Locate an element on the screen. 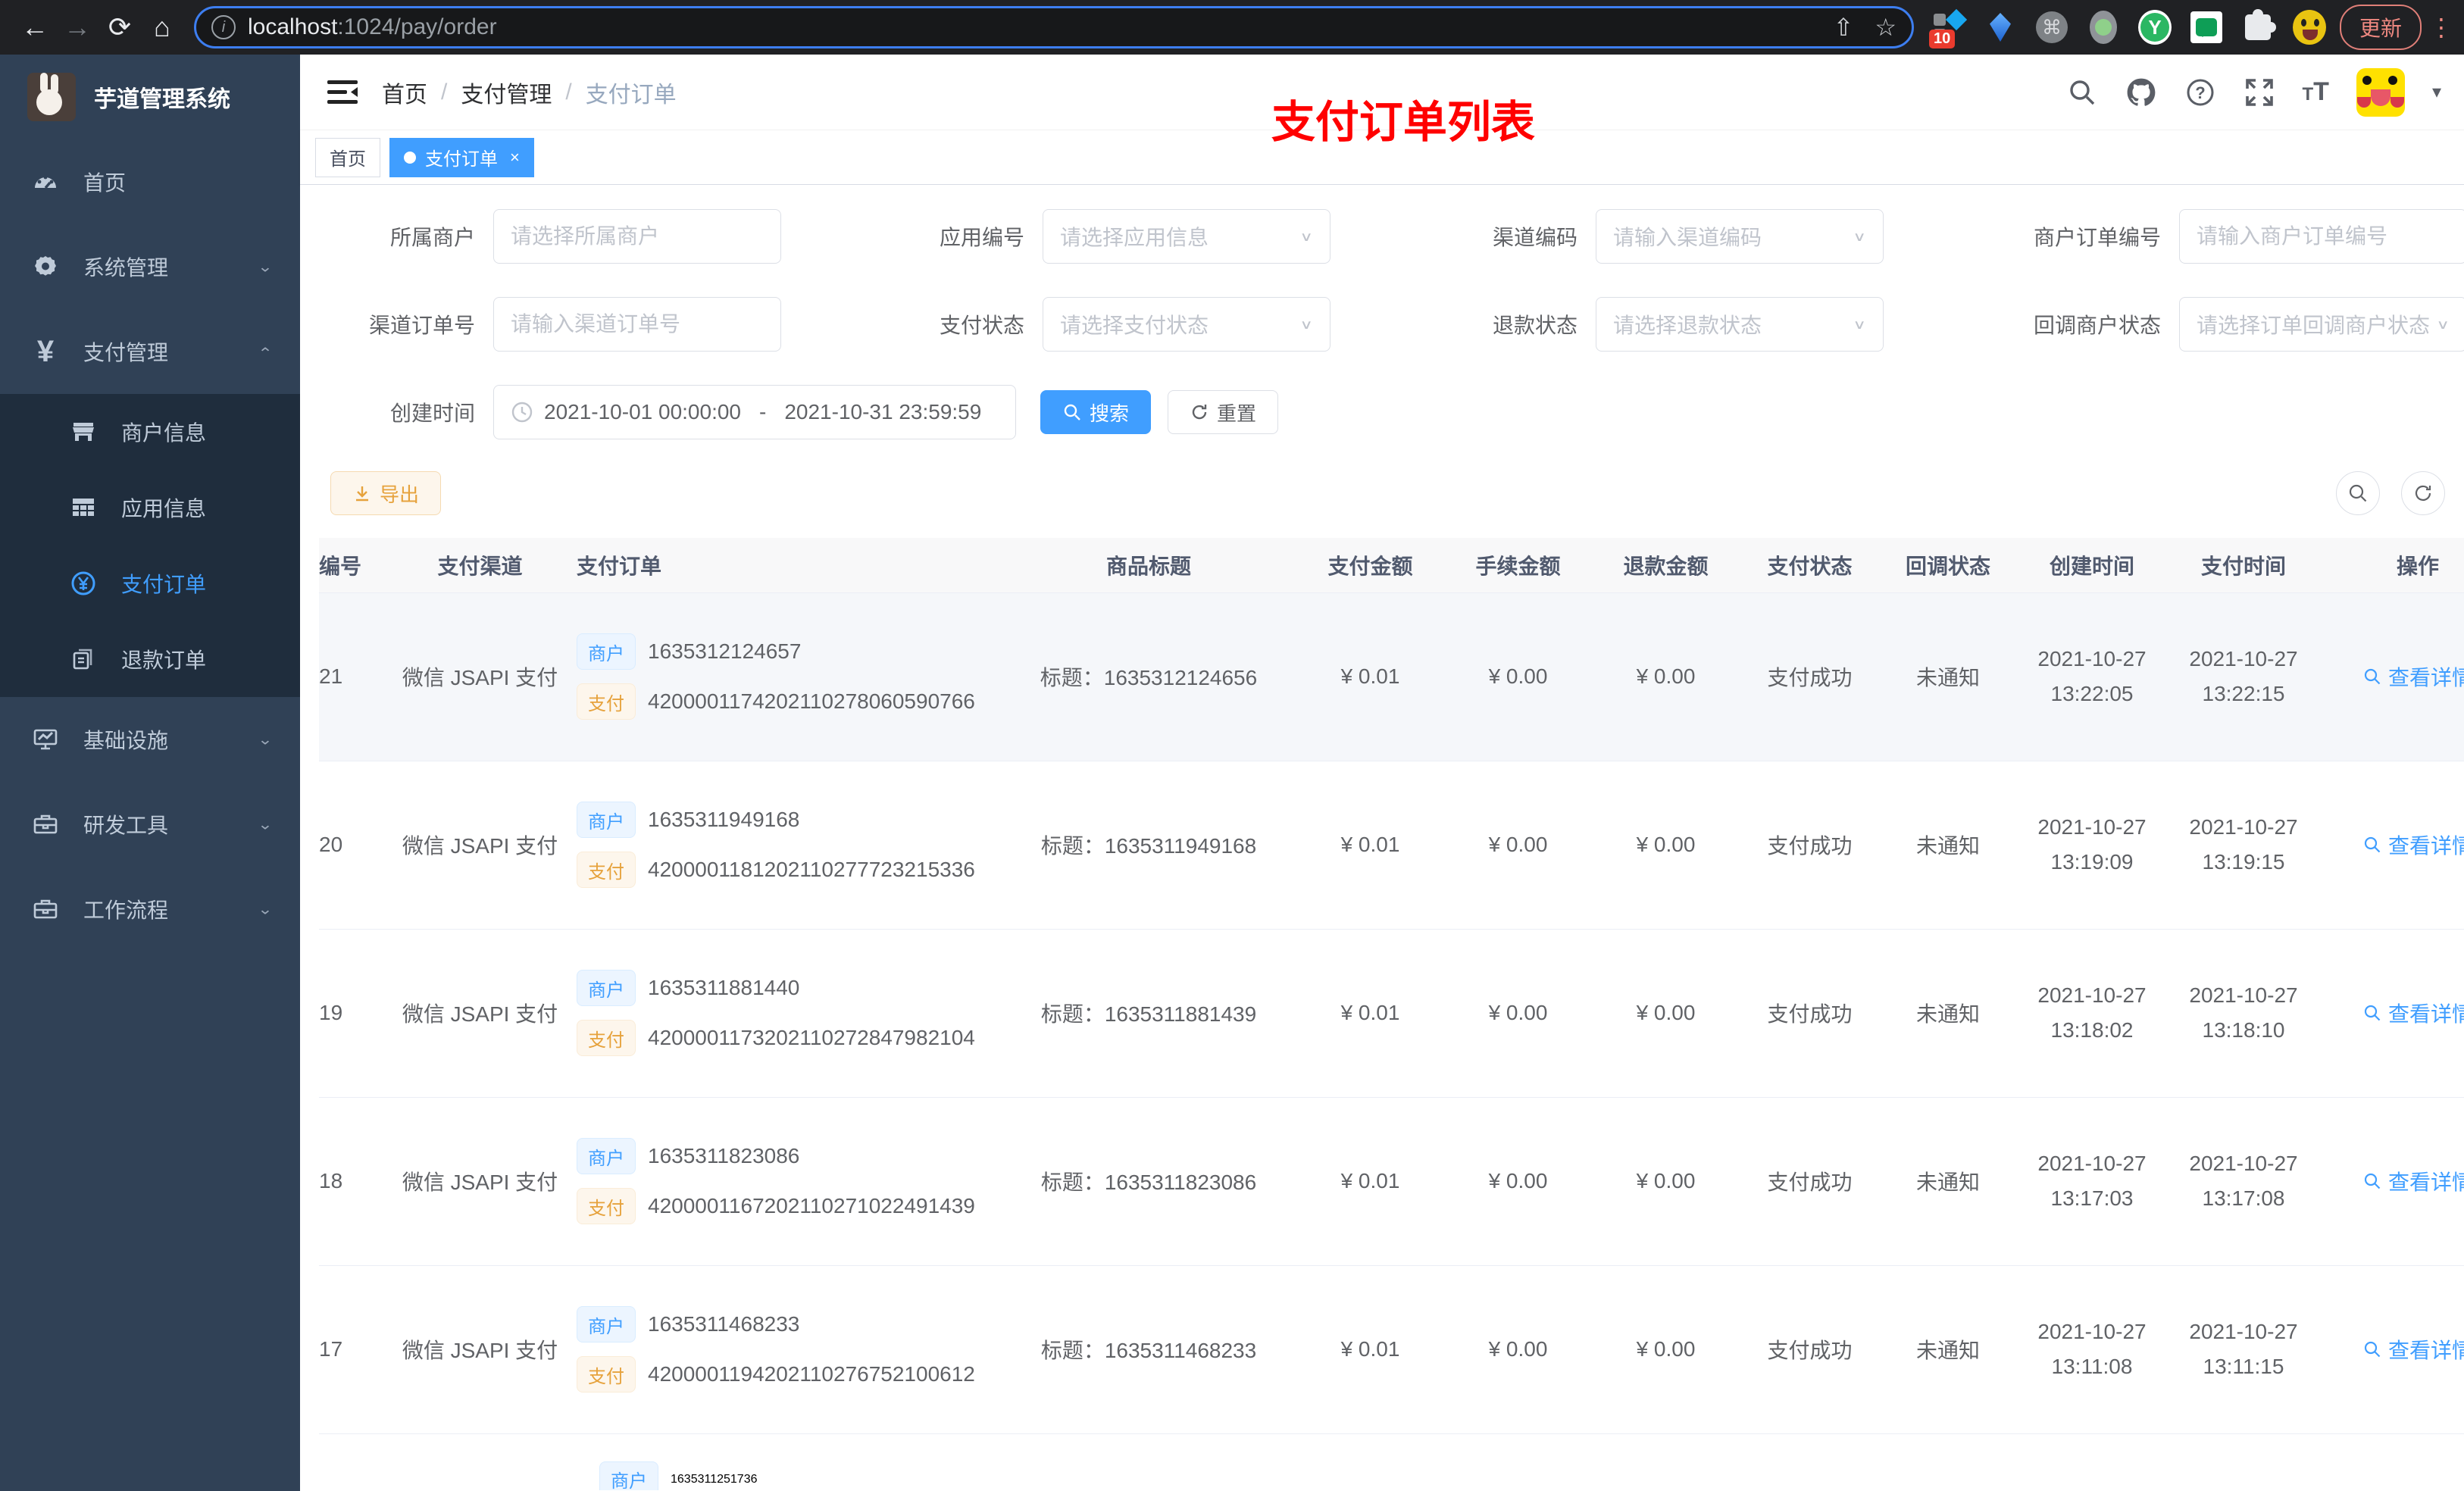 The width and height of the screenshot is (2464, 1491). gear-icon is located at coordinates (45, 267).